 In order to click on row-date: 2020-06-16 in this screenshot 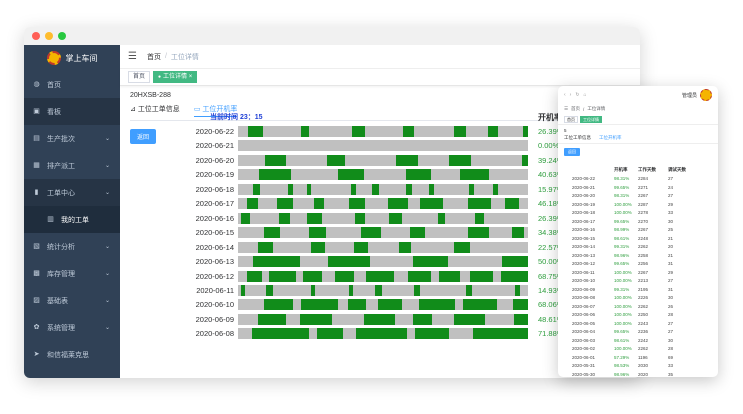, I will do `click(214, 218)`.